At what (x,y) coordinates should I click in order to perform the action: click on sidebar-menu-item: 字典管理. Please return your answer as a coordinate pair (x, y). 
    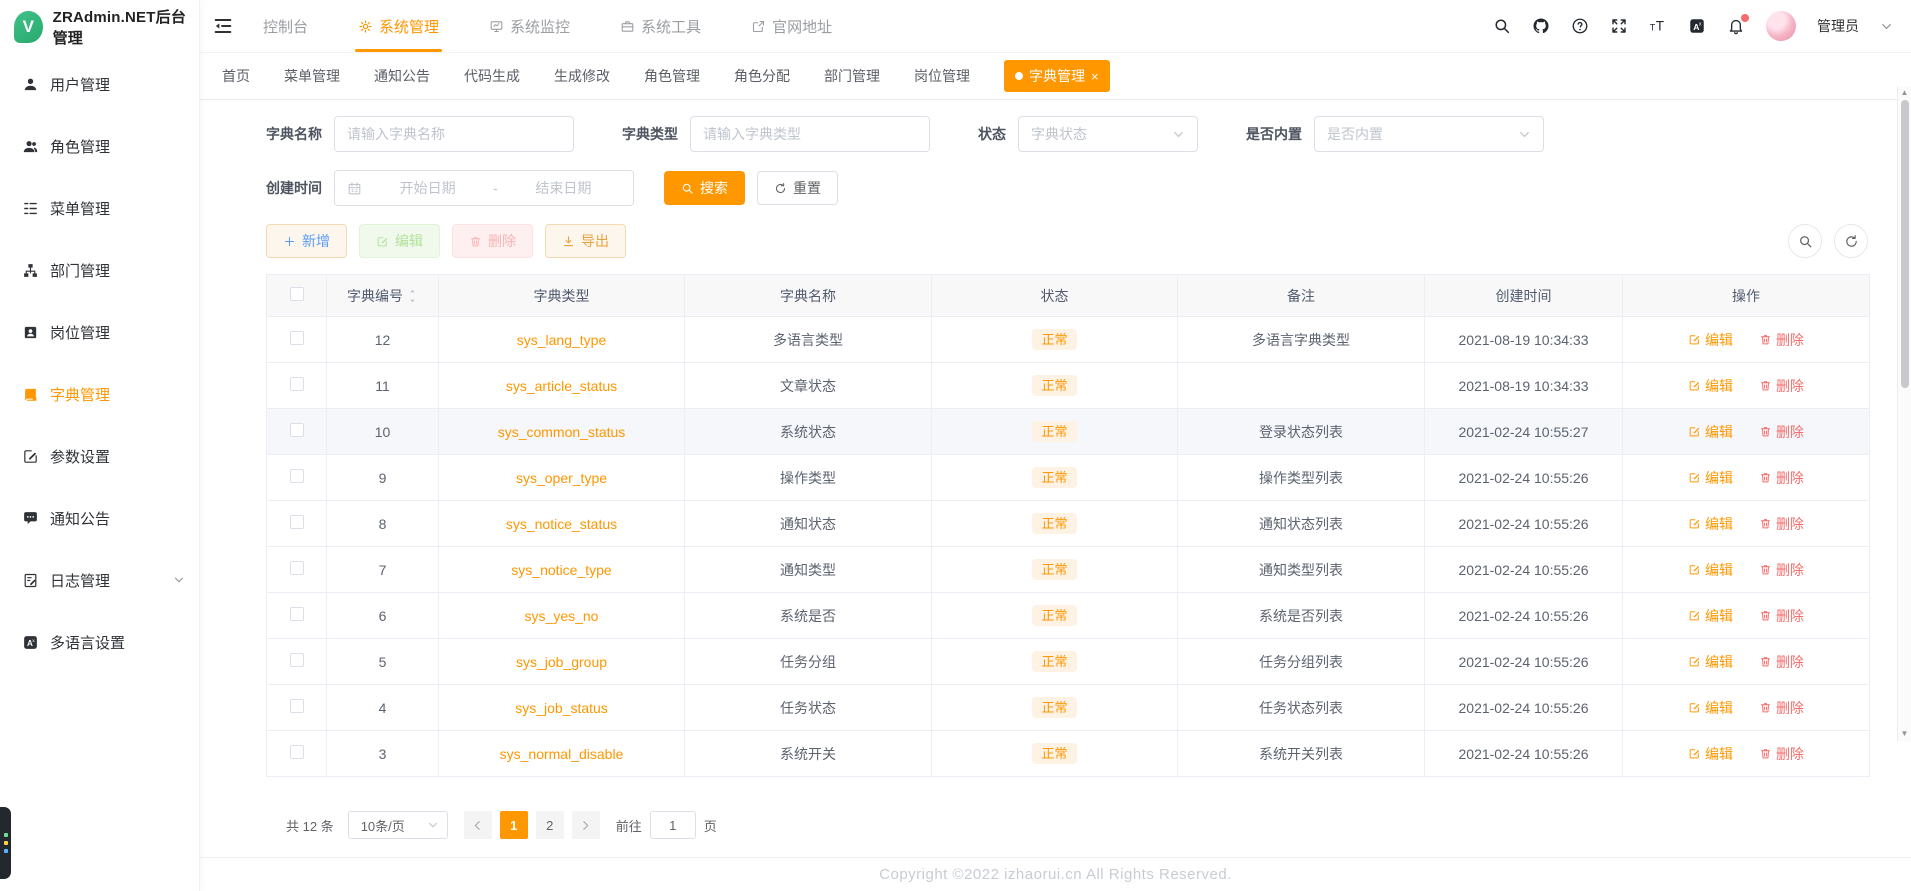
    Looking at the image, I should click on (99, 394).